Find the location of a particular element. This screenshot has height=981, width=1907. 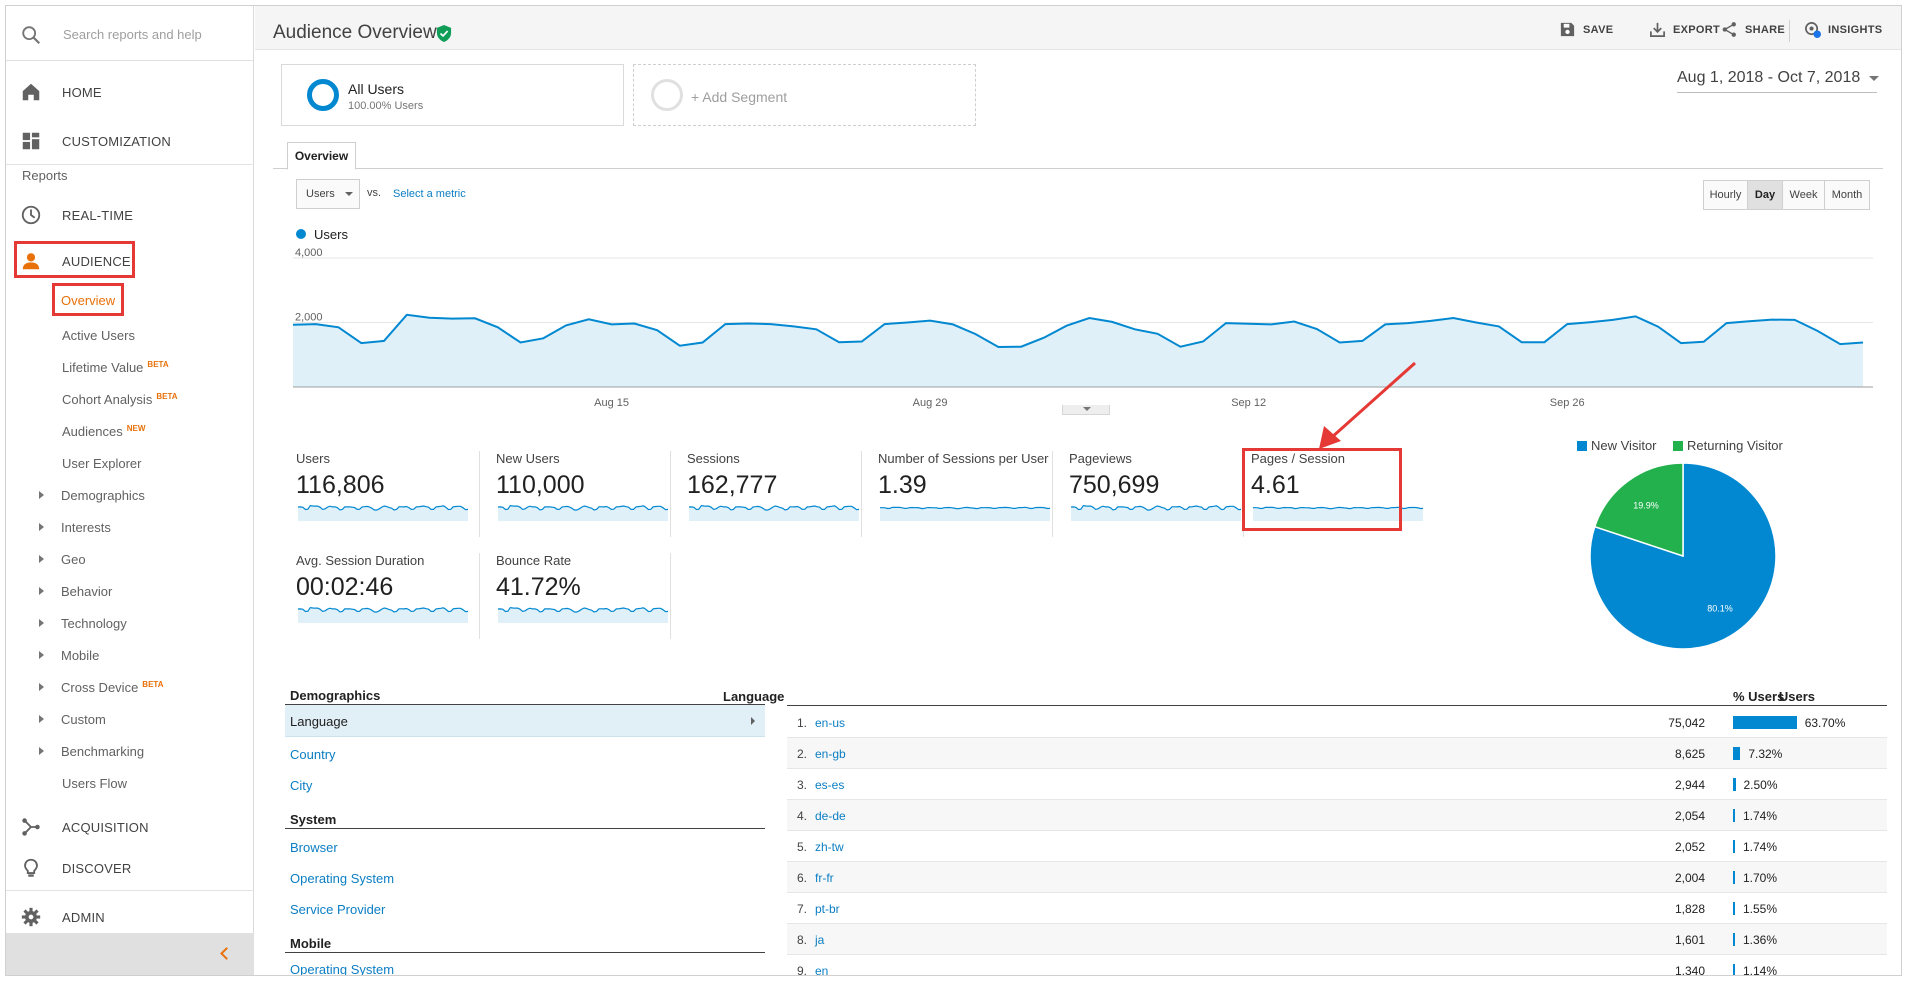

granularity-day: Day is located at coordinates (1765, 195).